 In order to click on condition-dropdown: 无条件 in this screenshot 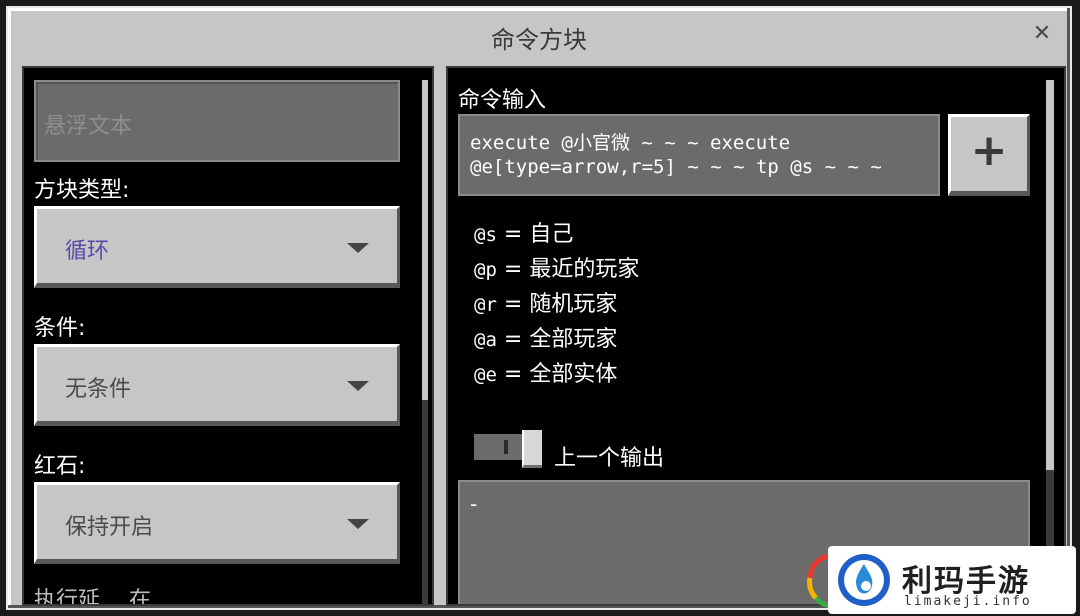, I will do `click(217, 385)`.